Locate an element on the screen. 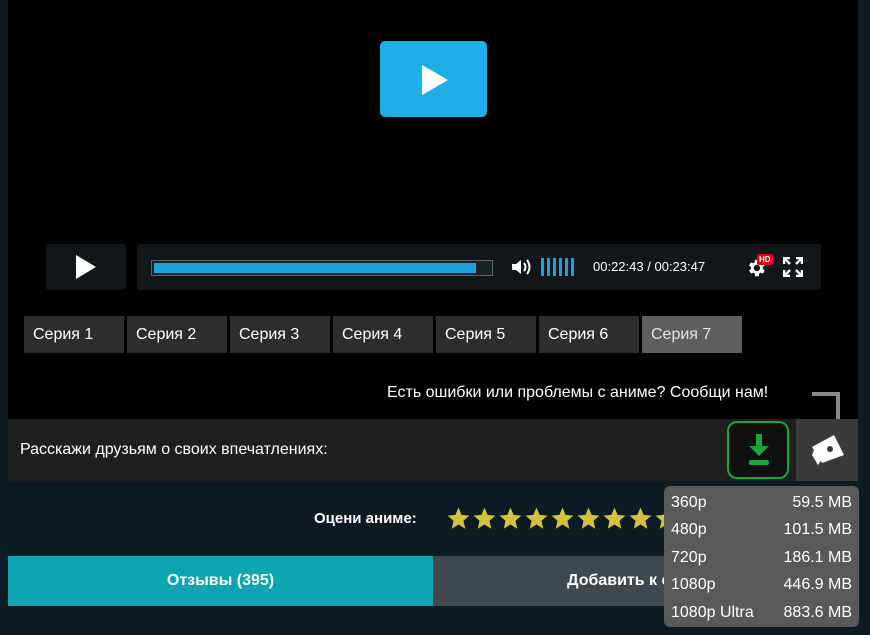 This screenshot has height=635, width=870. time-display: 00:22:43 / 00:23:47 is located at coordinates (649, 266).